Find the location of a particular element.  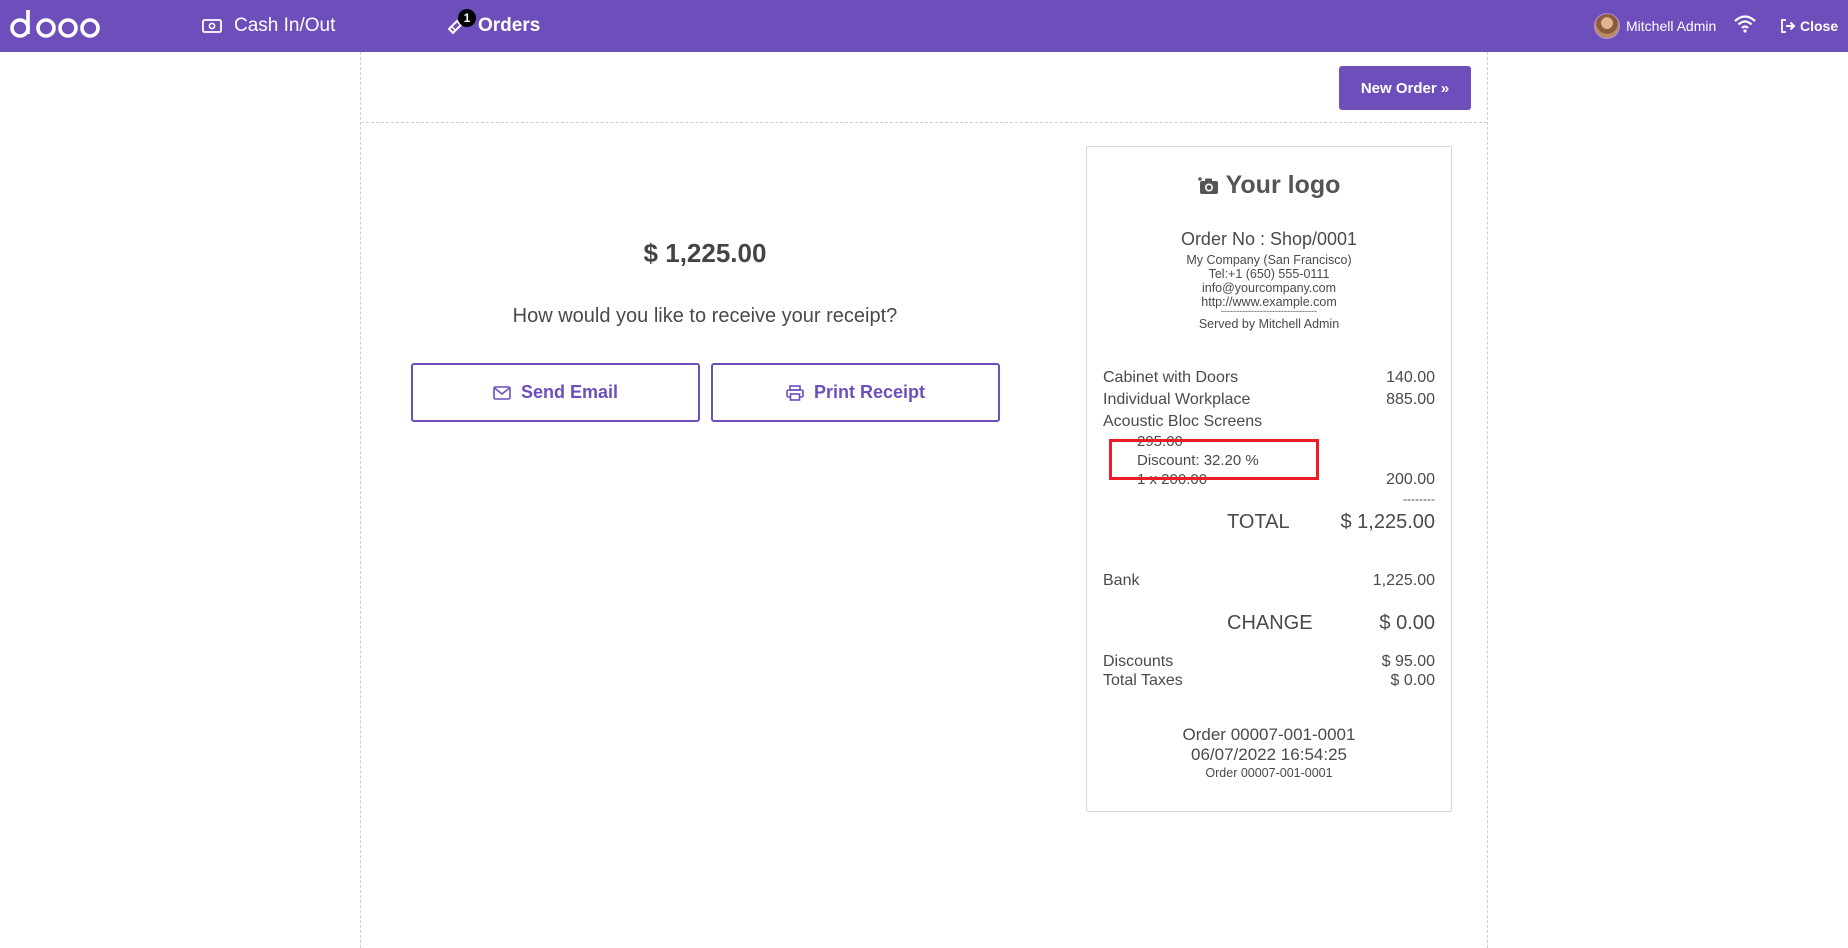

total-value: $ 1,225.00 is located at coordinates (1387, 522).